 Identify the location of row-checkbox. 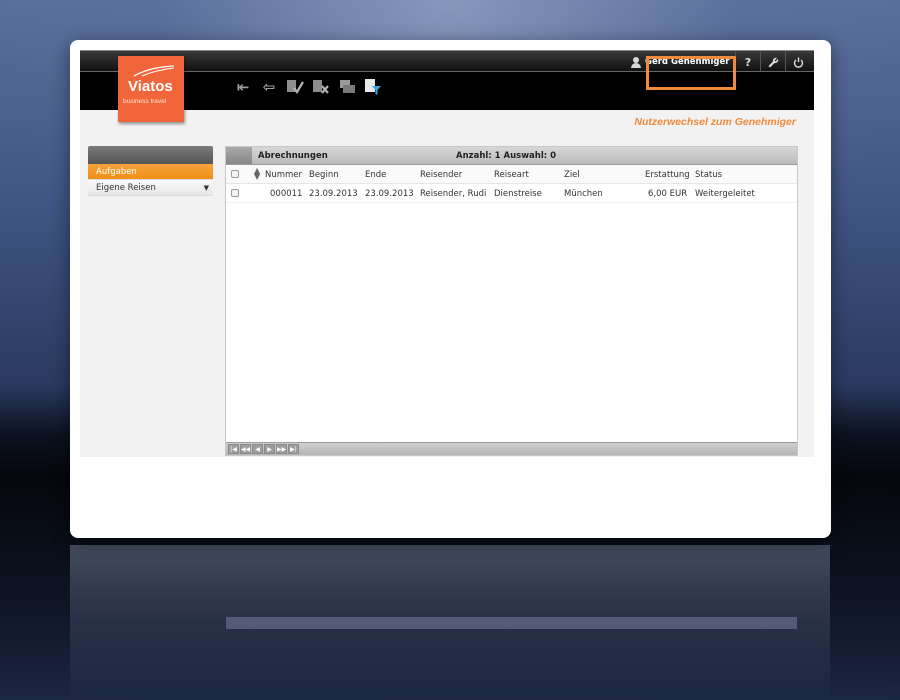
(235, 193).